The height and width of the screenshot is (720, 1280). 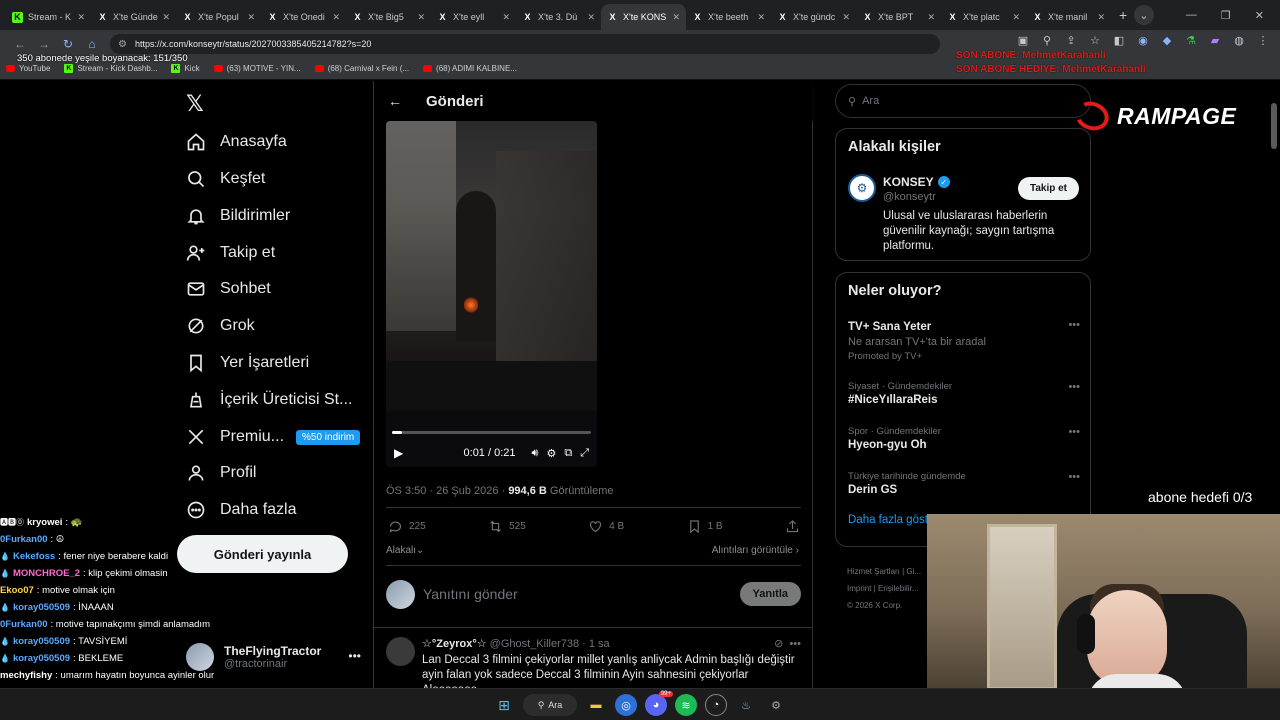 I want to click on tab-search-button: ⌄, so click(x=1143, y=15).